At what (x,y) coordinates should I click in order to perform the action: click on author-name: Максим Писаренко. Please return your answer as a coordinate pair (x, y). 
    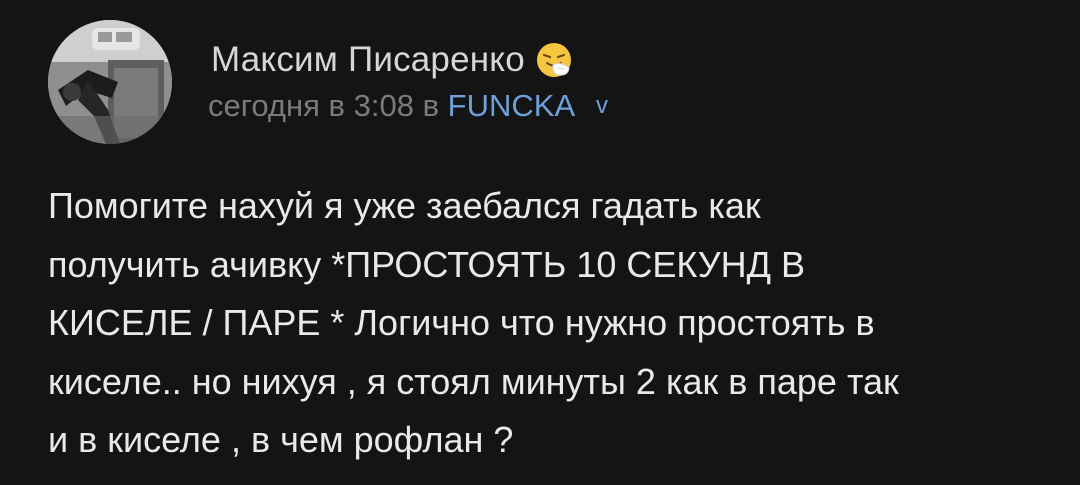
    Looking at the image, I should click on (392, 60).